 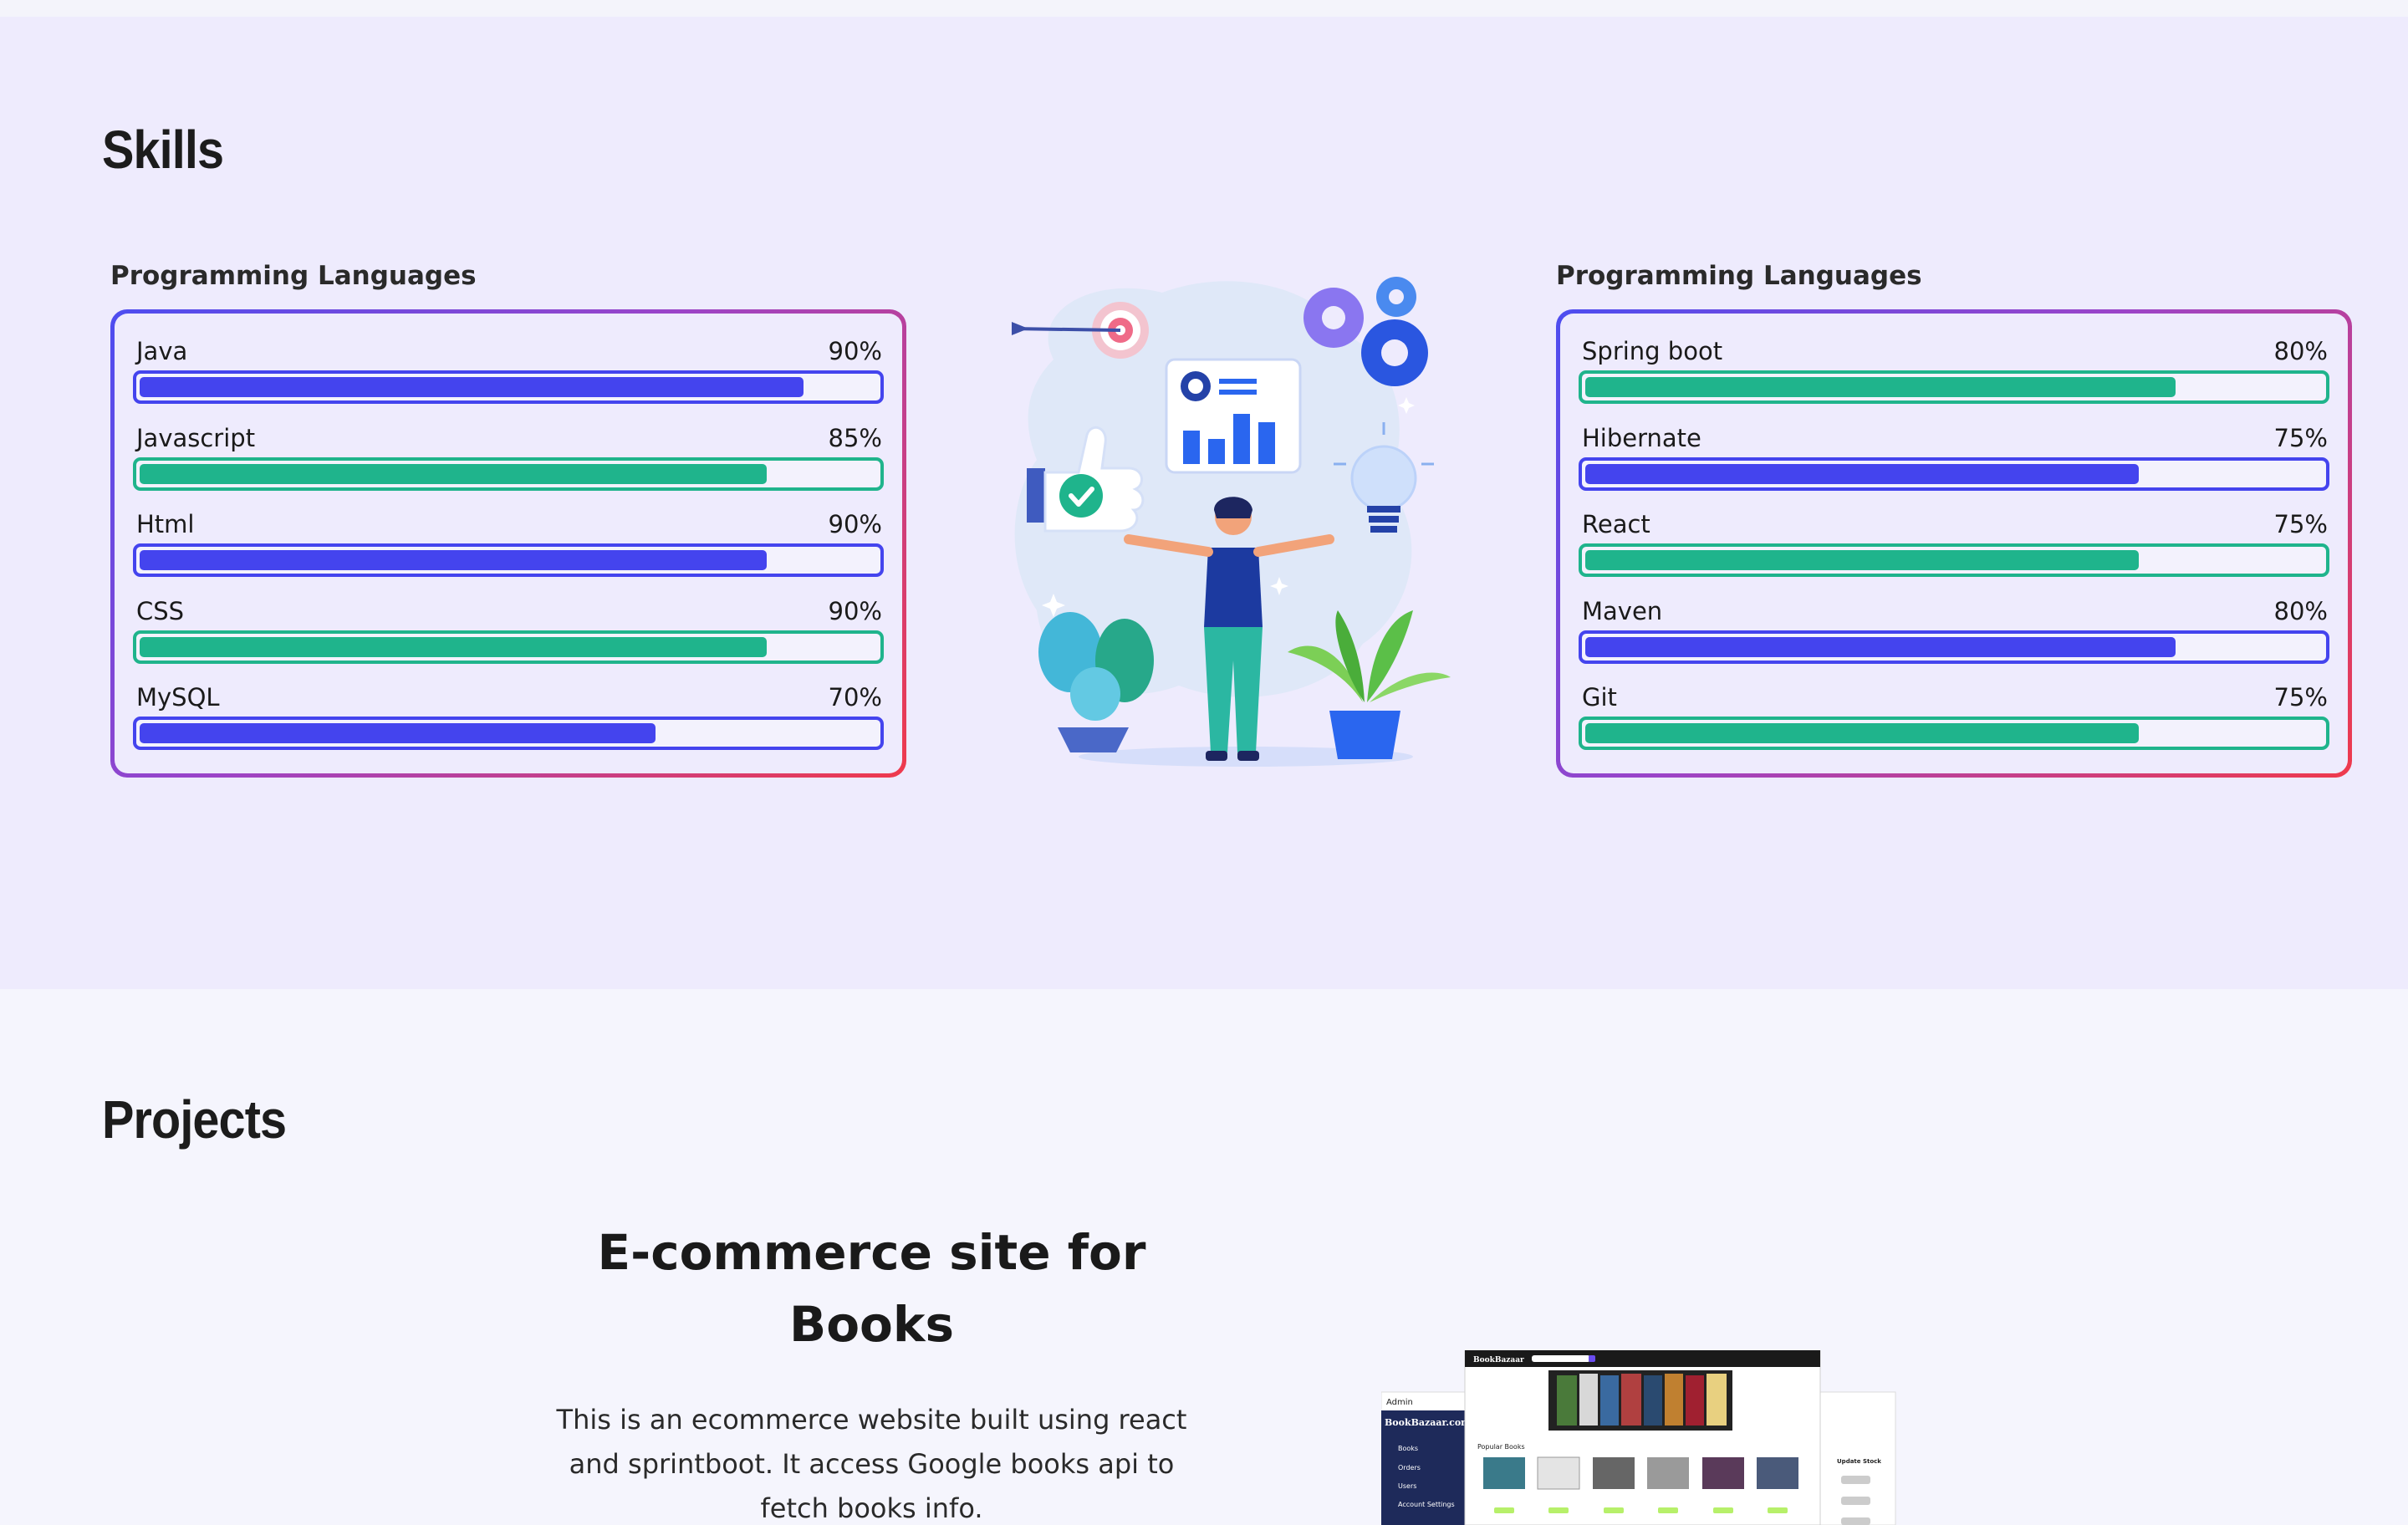 I want to click on skills-heading: Skills, so click(x=163, y=150).